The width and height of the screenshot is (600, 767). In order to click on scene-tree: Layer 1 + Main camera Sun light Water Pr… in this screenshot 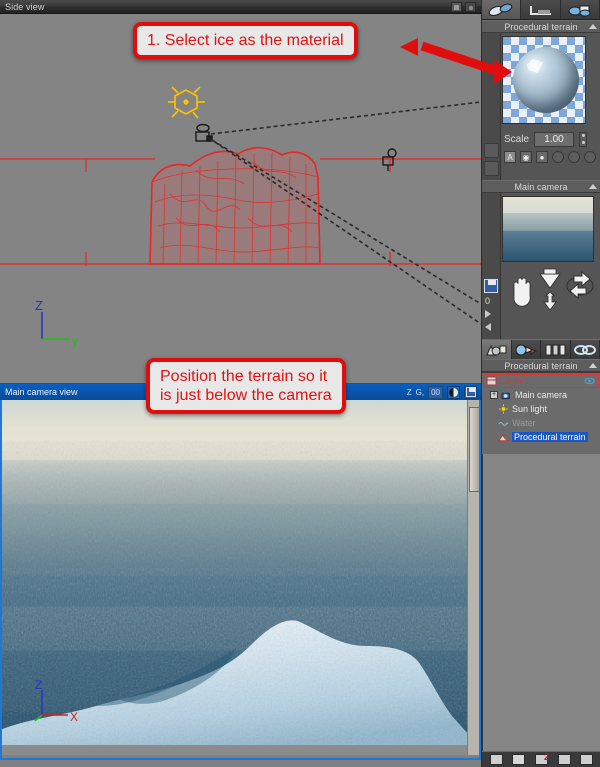, I will do `click(541, 413)`.